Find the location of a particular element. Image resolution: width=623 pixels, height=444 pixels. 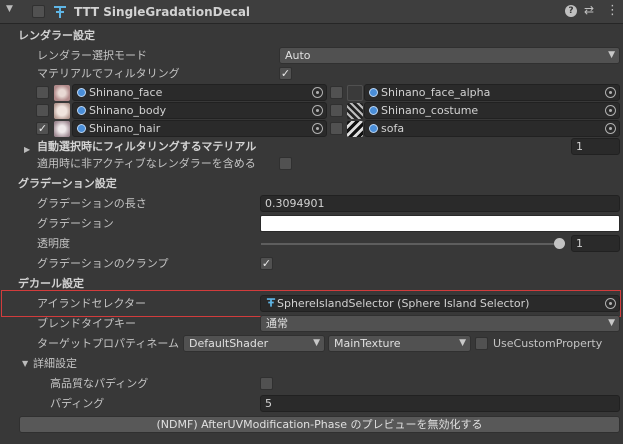

auto-filter-materials-foldout: 自動選択時にフィルタリングするマテリアル is located at coordinates (146, 146).